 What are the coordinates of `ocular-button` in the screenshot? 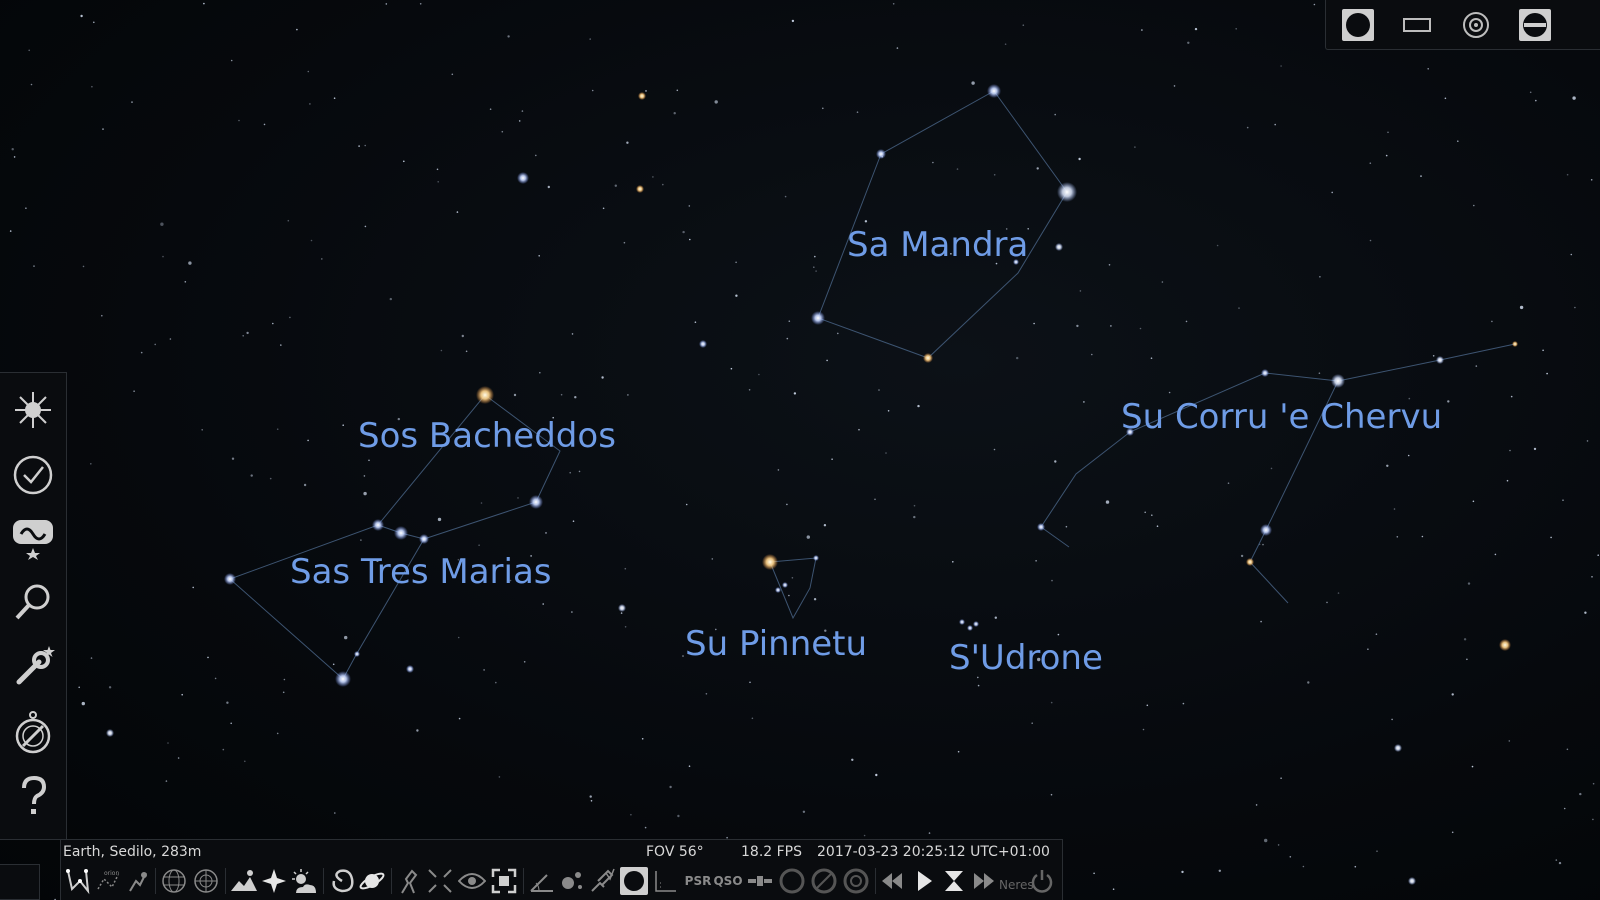 It's located at (1476, 25).